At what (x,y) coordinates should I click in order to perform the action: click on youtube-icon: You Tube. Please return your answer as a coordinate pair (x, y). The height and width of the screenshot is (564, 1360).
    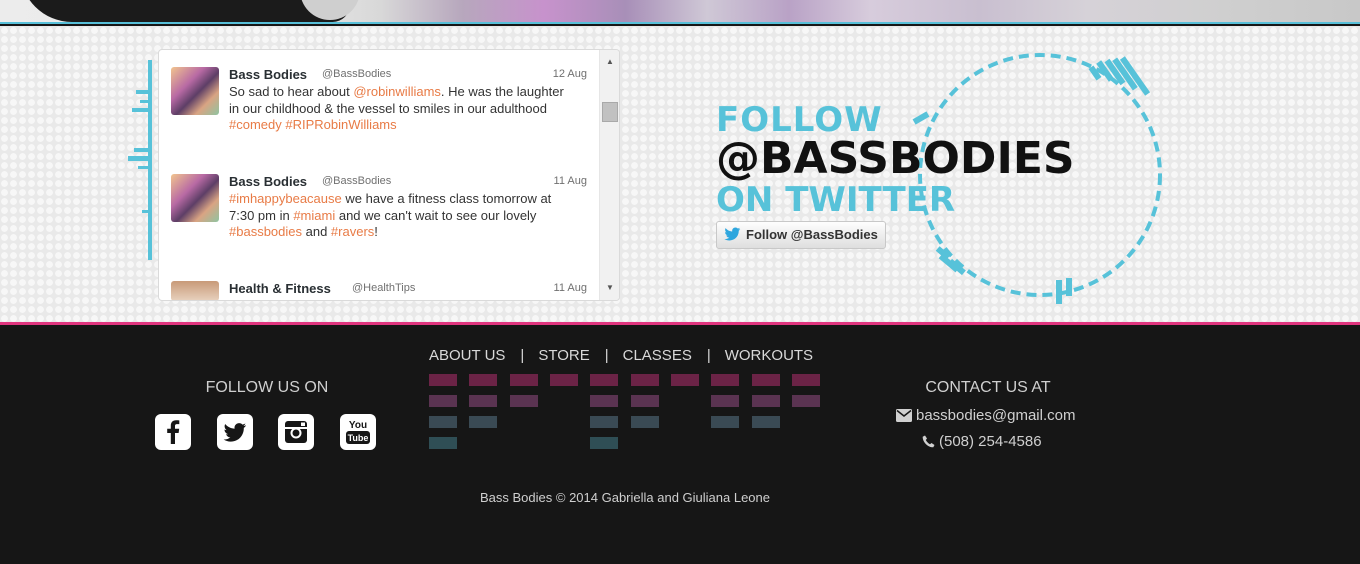
    Looking at the image, I should click on (358, 432).